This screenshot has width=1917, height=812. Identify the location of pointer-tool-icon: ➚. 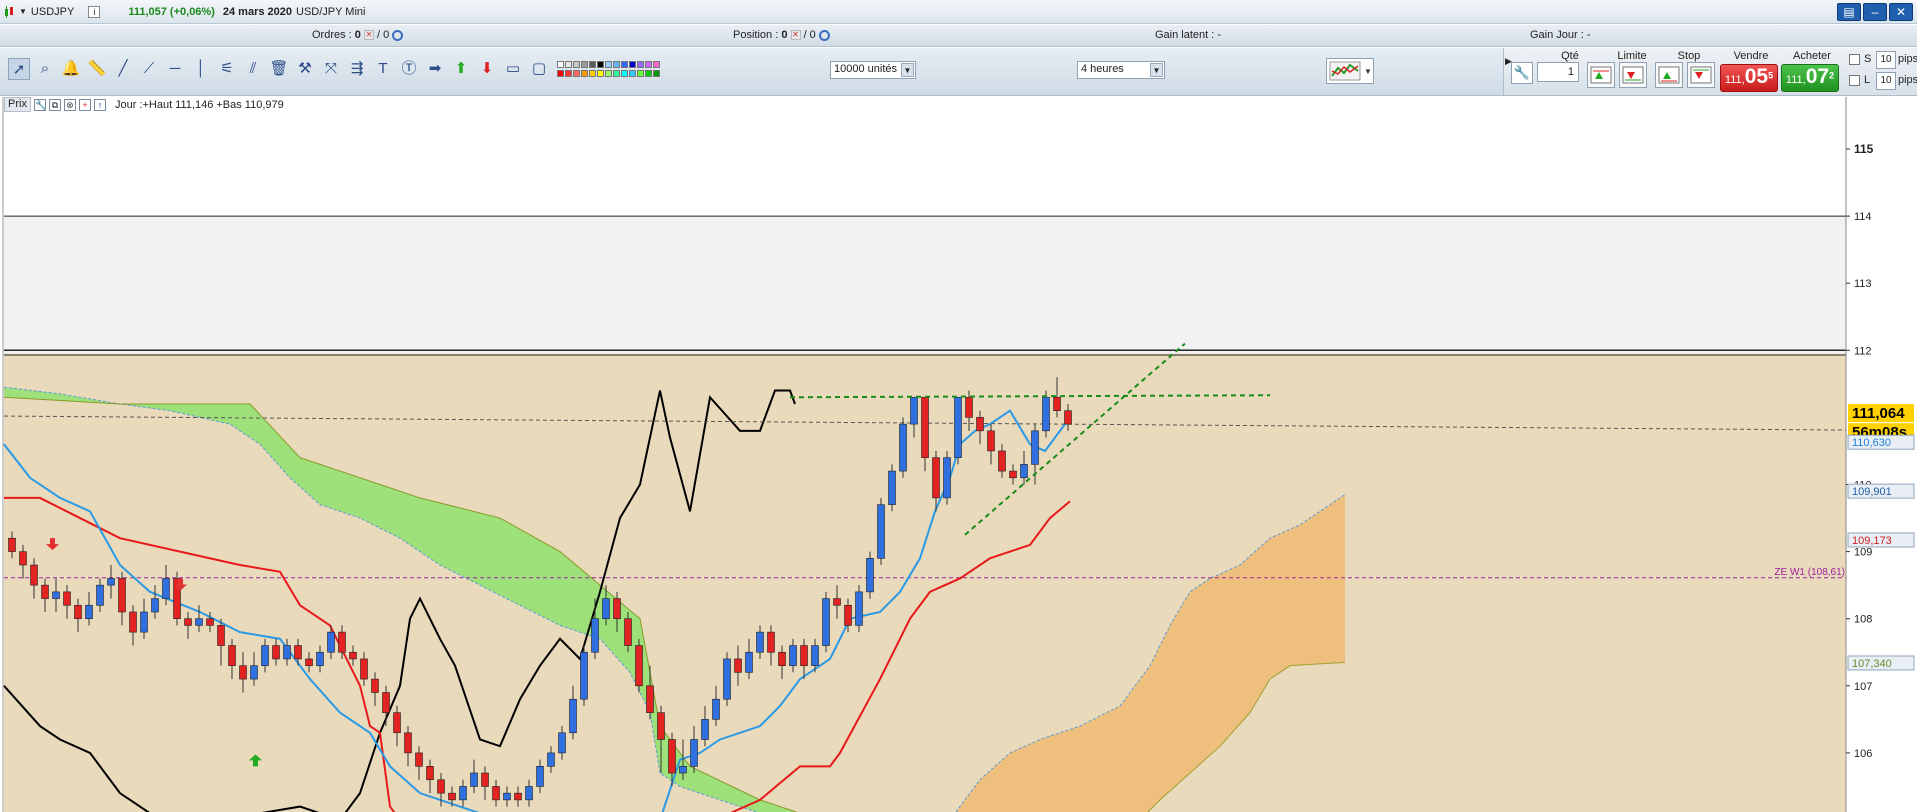
(19, 69).